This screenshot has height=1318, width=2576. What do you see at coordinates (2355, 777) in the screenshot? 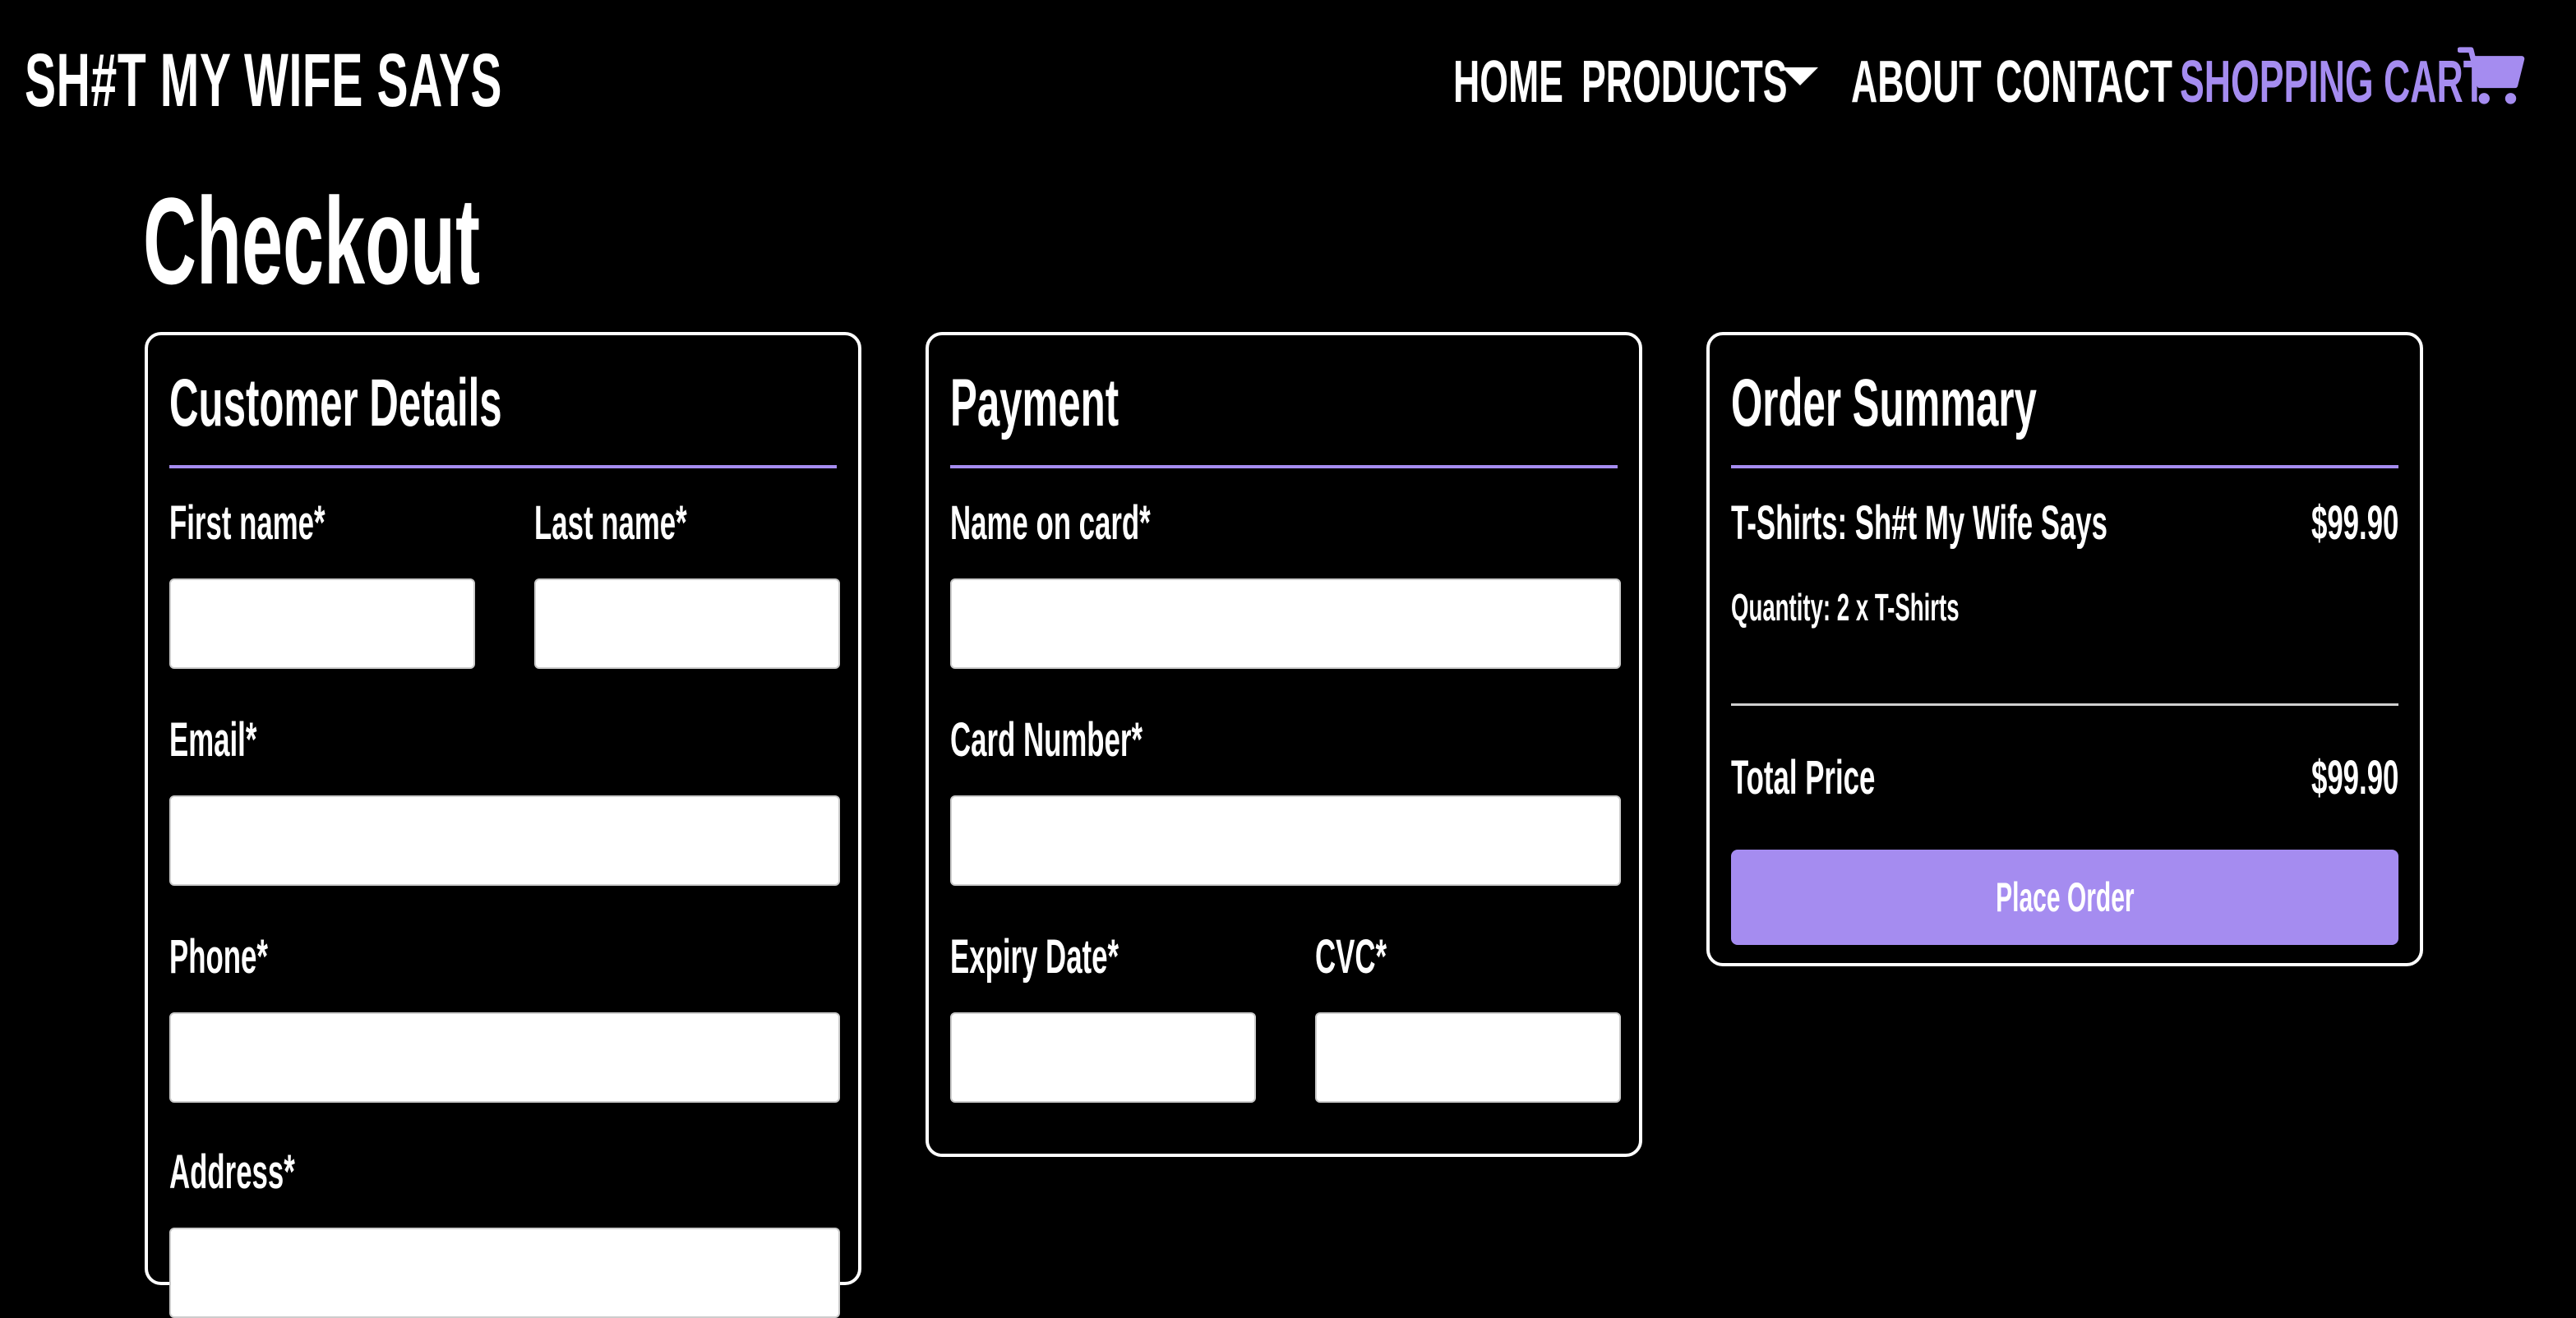
I see `total-price-value: $99.90` at bounding box center [2355, 777].